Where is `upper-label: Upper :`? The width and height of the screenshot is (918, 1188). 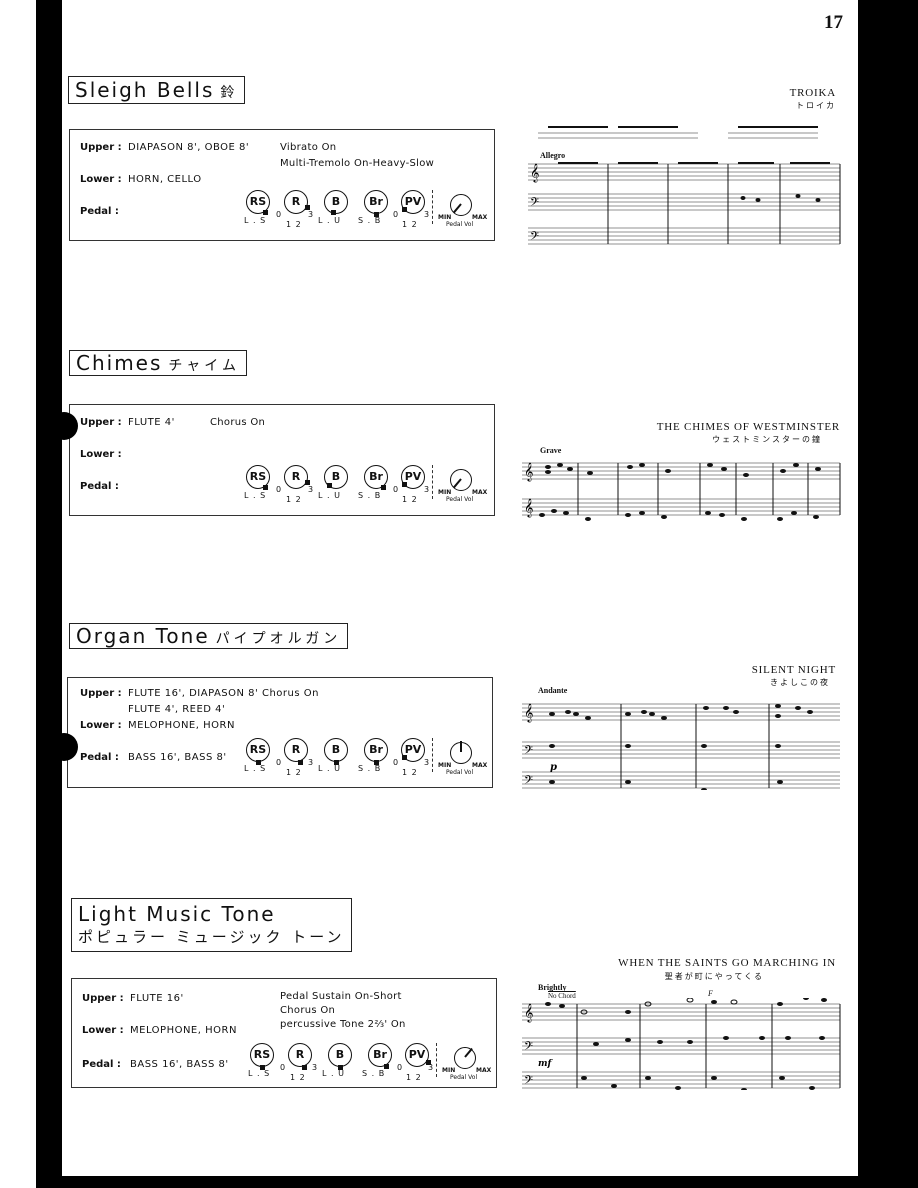
upper-label: Upper : is located at coordinates (103, 998).